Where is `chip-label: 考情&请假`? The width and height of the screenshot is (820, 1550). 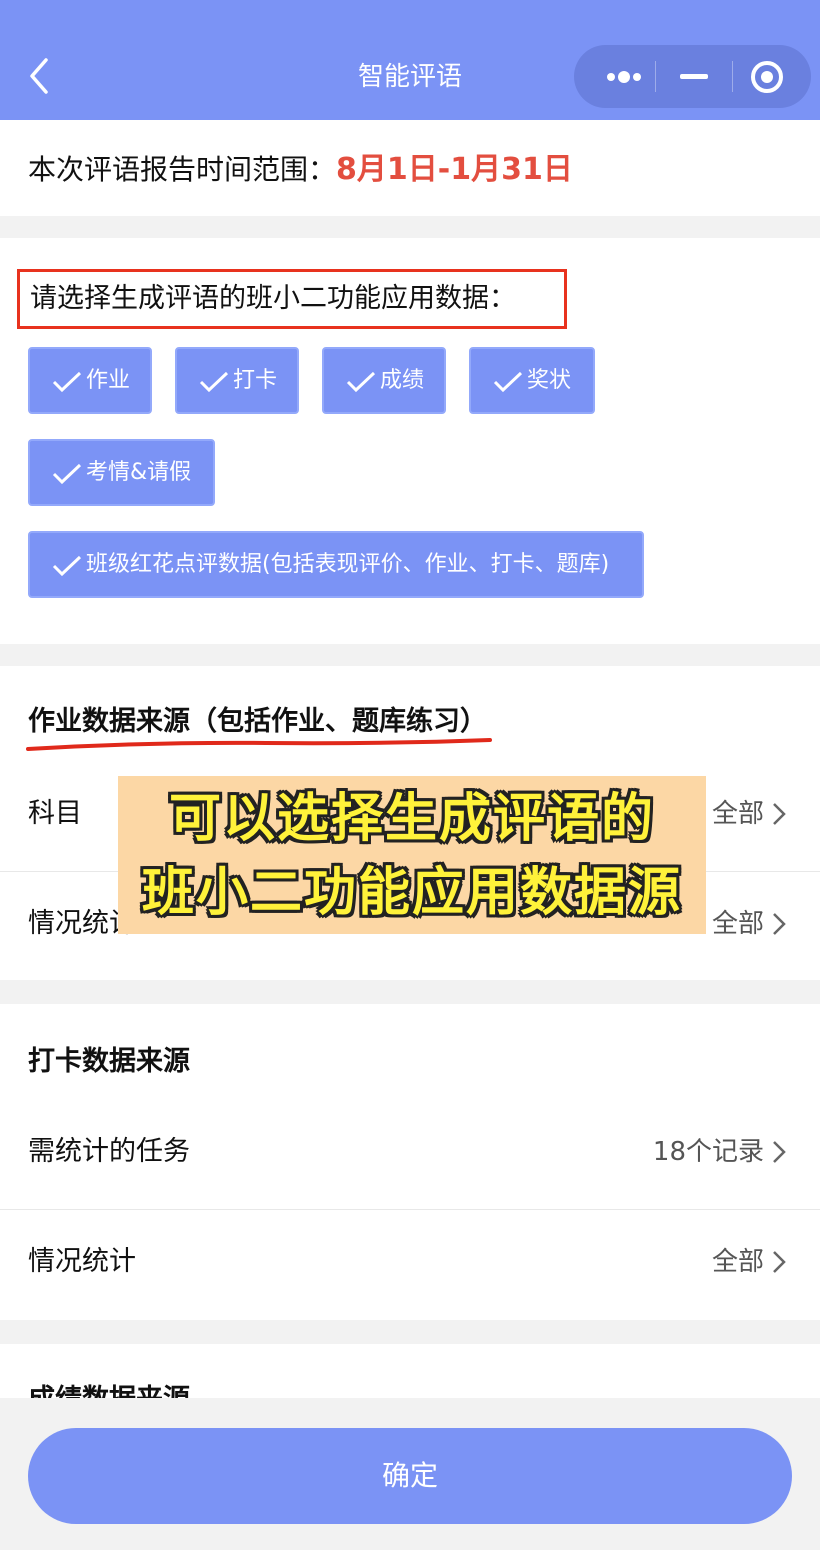
chip-label: 考情&请假 is located at coordinates (139, 472).